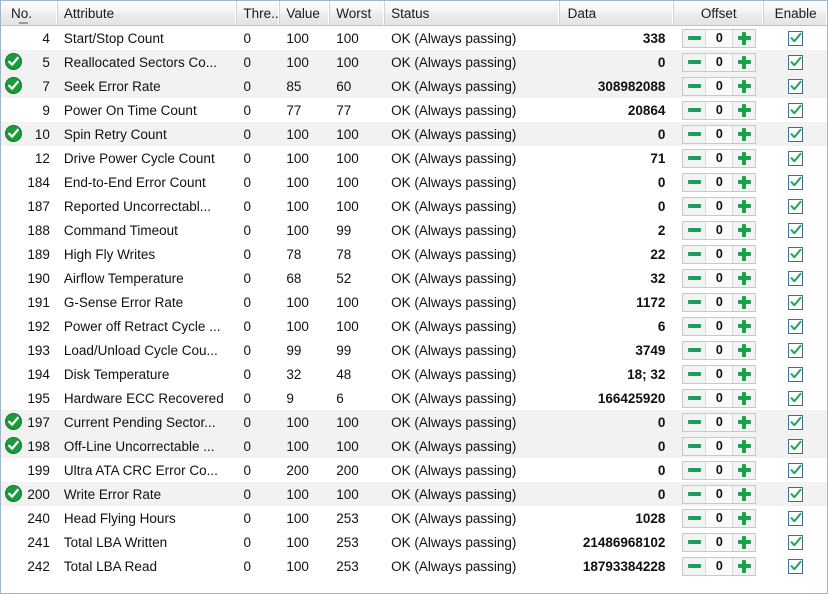  I want to click on column-header-worst: Worst, so click(358, 13).